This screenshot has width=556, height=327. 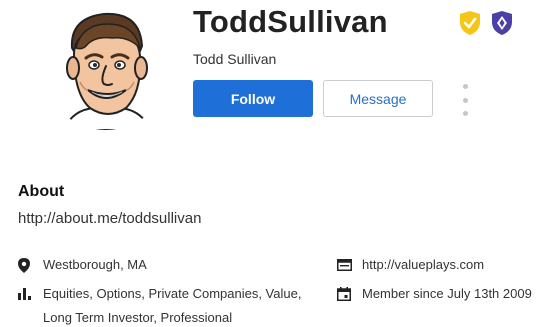 What do you see at coordinates (378, 98) in the screenshot?
I see `message-button: Message` at bounding box center [378, 98].